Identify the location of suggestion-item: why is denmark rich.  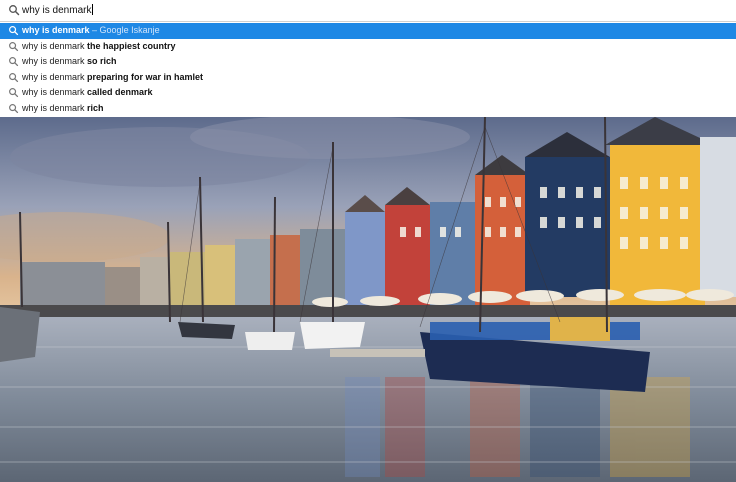
(368, 109).